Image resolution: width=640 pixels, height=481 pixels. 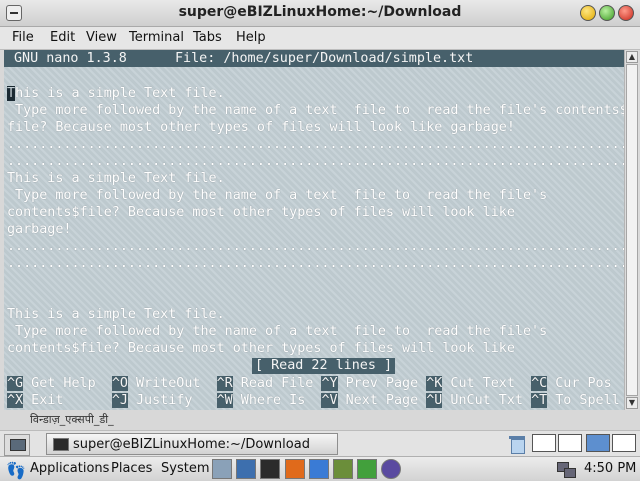 What do you see at coordinates (320, 420) in the screenshot?
I see `ime-strip: विन्डाज़_एक्सपी_डी_` at bounding box center [320, 420].